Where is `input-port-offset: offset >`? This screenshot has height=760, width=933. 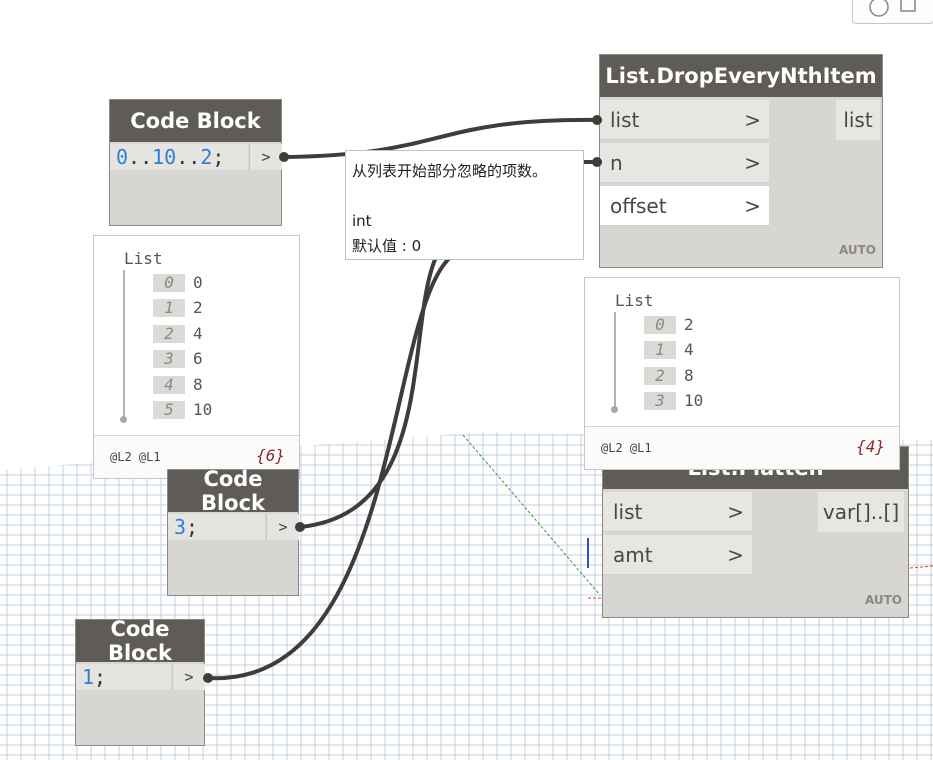
input-port-offset: offset > is located at coordinates (684, 206).